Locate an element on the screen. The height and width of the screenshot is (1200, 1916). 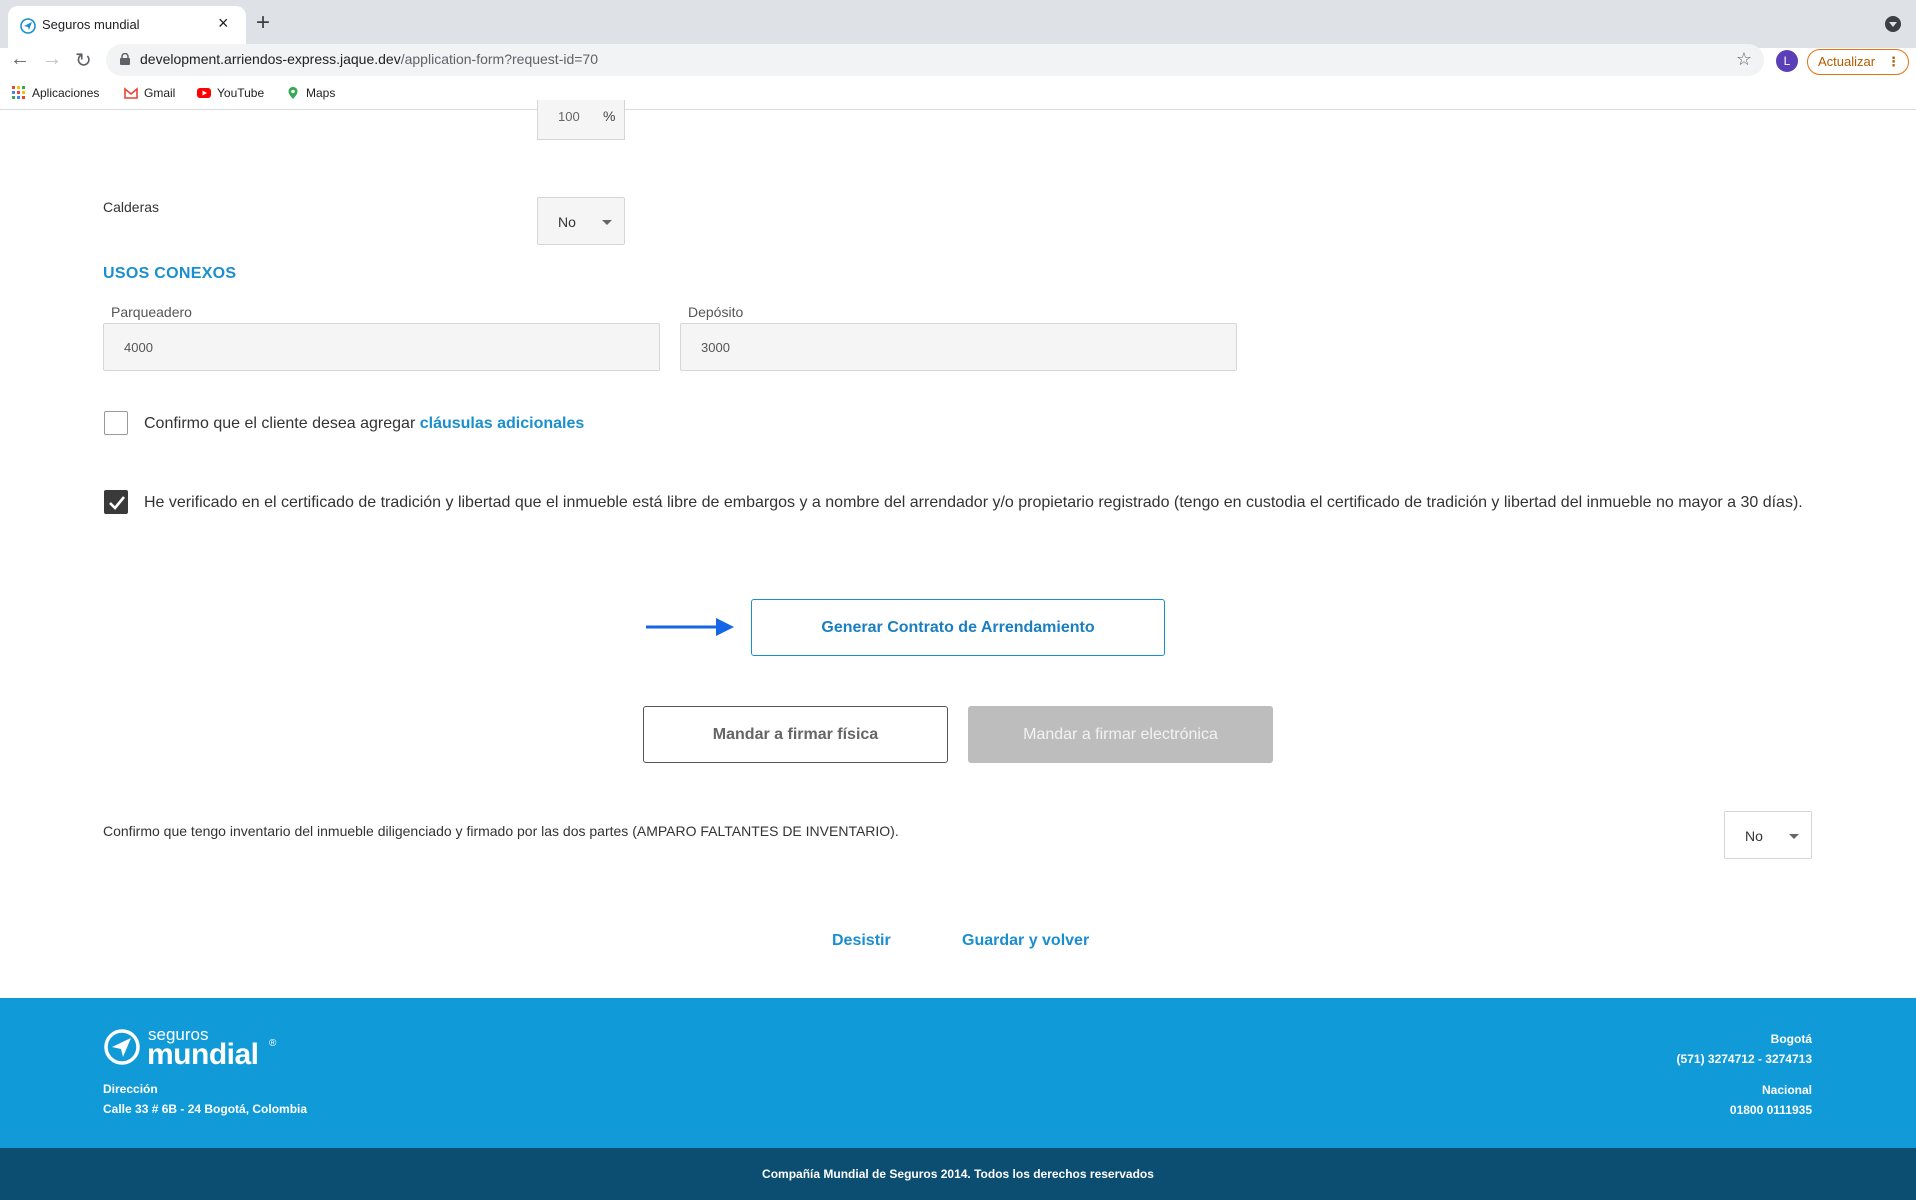
apps-grid-icon is located at coordinates (18, 92).